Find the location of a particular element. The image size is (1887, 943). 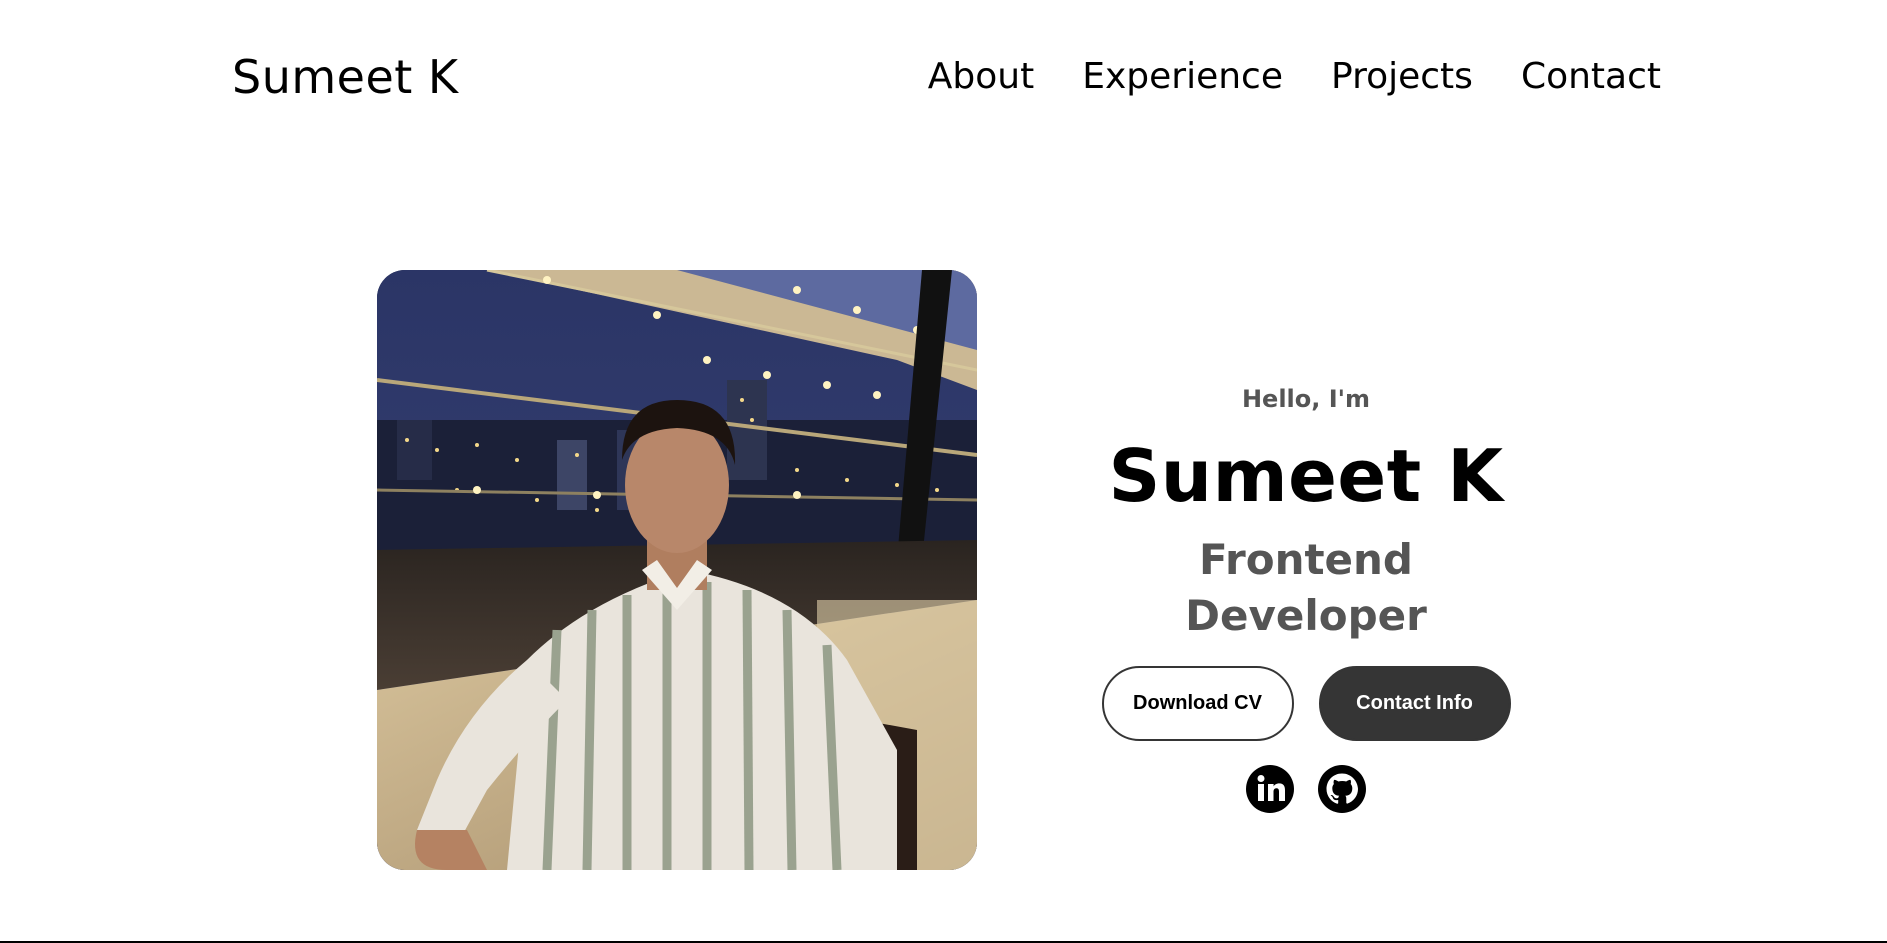

hero-role: Frontend Developer is located at coordinates (1306, 587).